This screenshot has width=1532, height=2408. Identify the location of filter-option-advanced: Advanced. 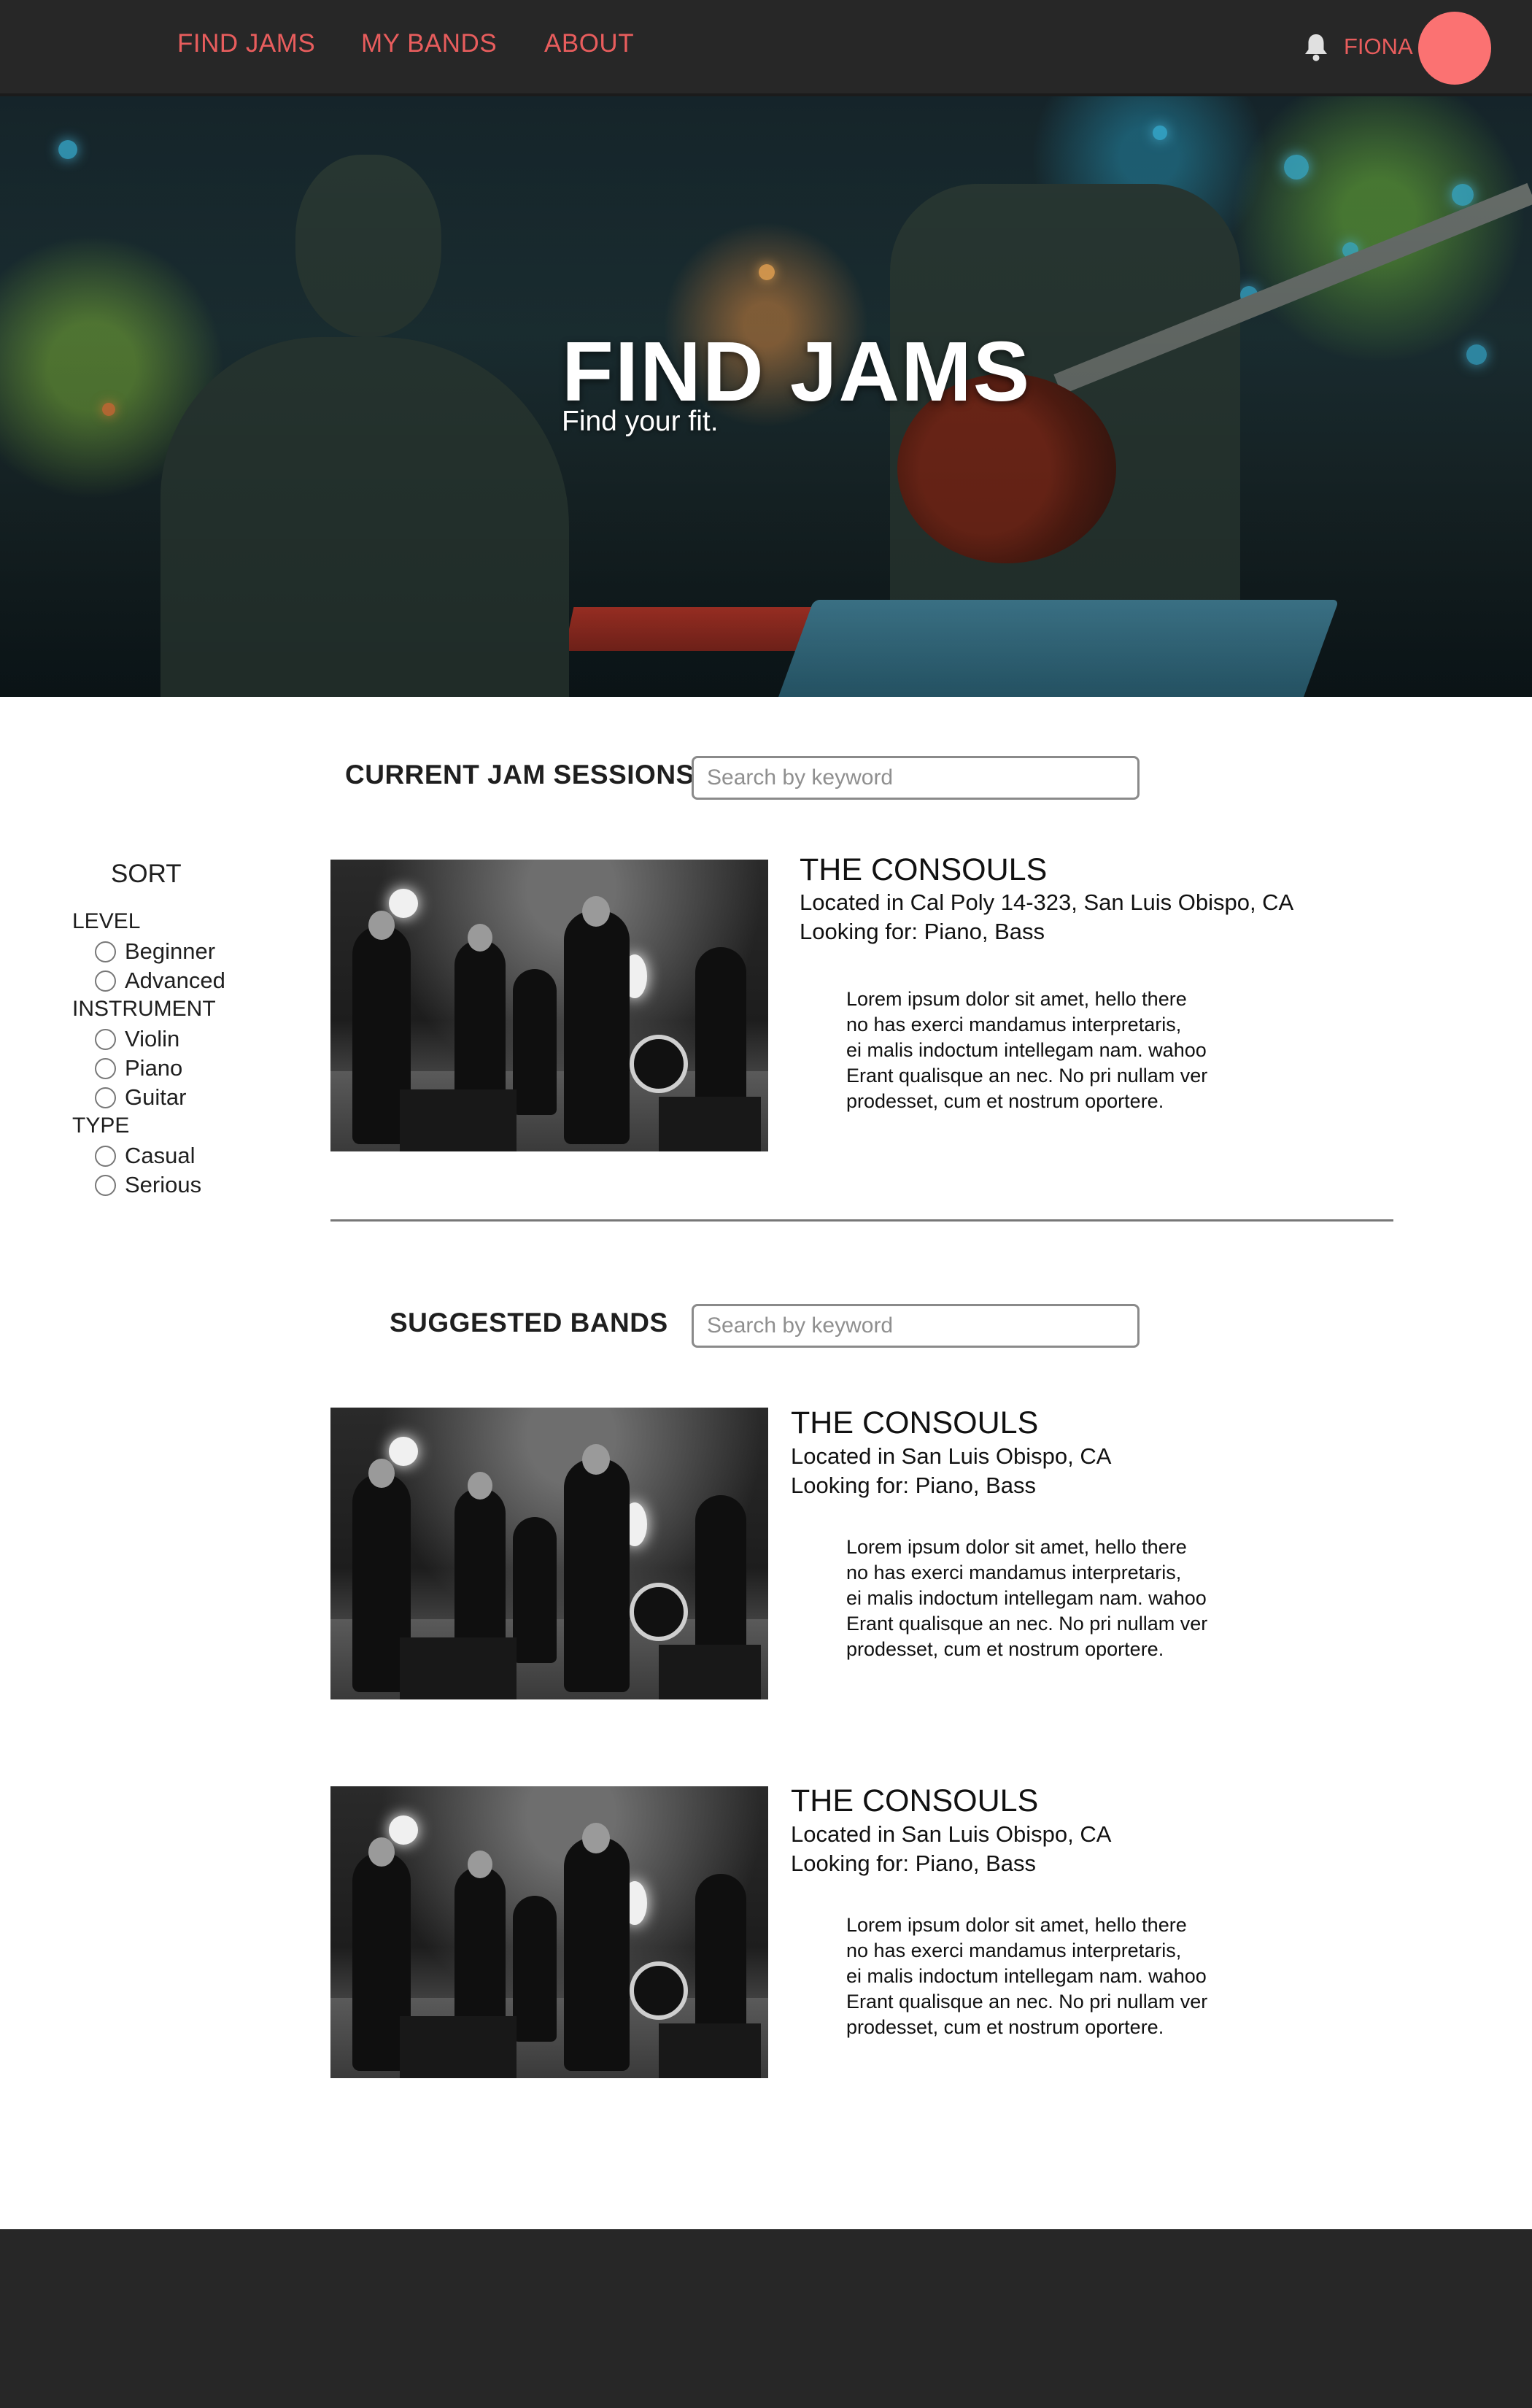
(160, 981).